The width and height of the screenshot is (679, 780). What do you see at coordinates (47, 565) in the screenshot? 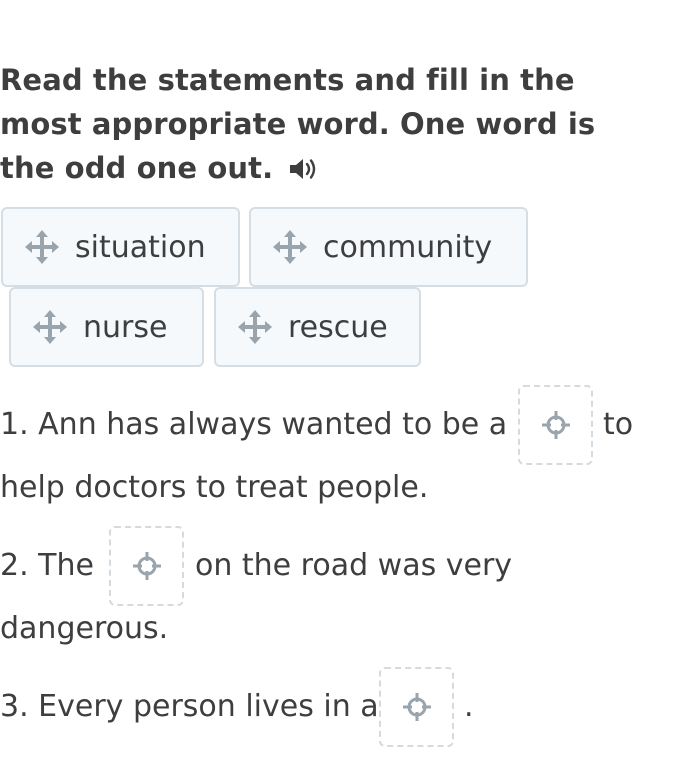
I see `sentence-2-before: 2. The` at bounding box center [47, 565].